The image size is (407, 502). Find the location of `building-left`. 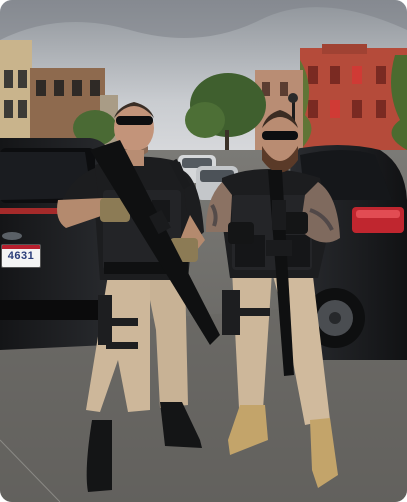

building-left is located at coordinates (16, 95).